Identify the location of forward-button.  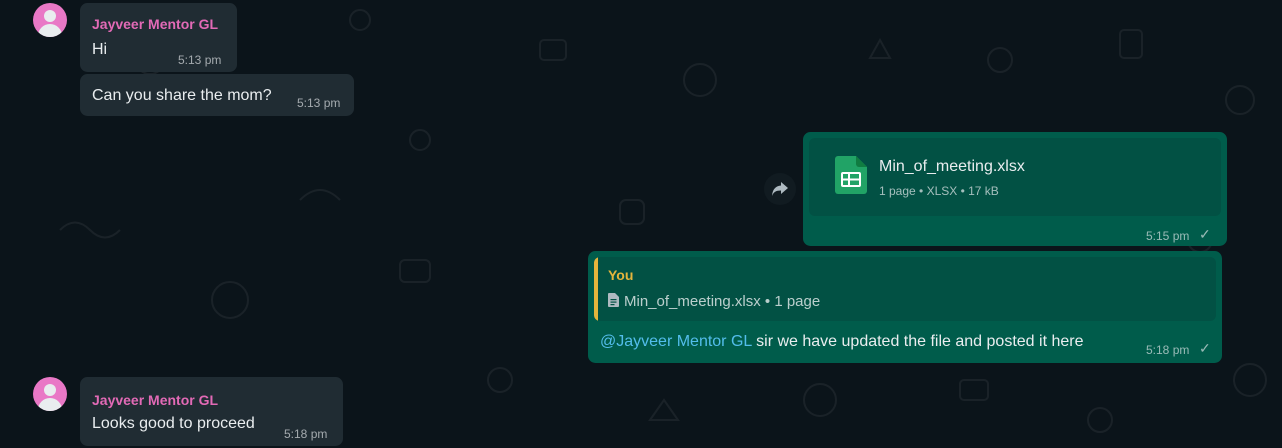
(780, 189).